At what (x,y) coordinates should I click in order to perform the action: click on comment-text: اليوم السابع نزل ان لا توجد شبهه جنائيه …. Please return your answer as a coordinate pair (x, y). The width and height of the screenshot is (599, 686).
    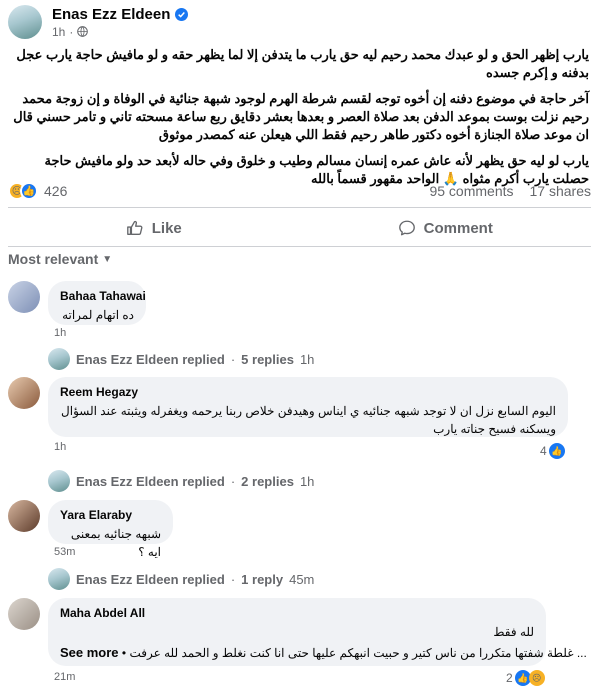
    Looking at the image, I should click on (308, 420).